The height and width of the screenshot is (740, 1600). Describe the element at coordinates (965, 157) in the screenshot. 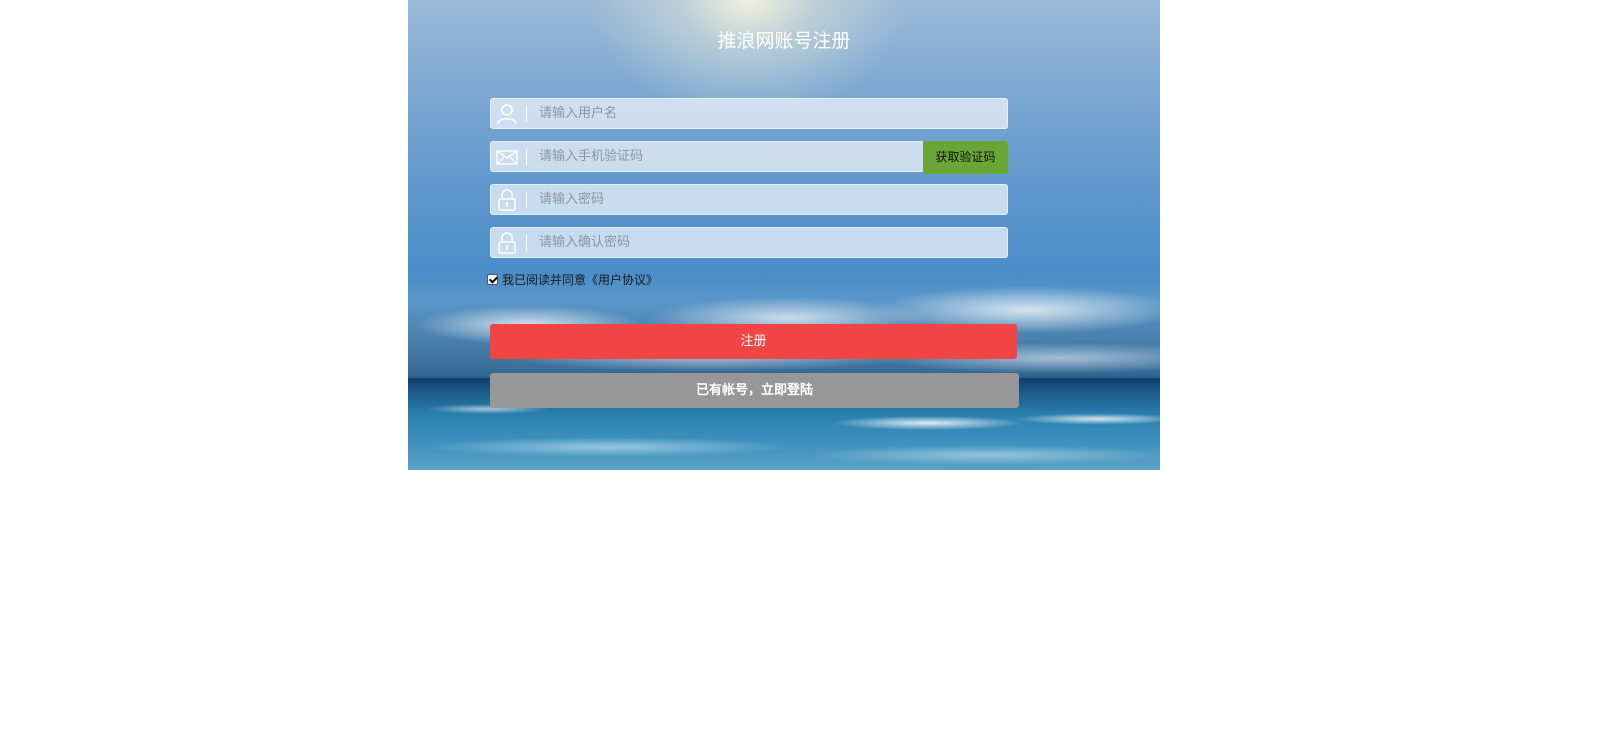

I see `get-code-button: 获取验证码` at that location.